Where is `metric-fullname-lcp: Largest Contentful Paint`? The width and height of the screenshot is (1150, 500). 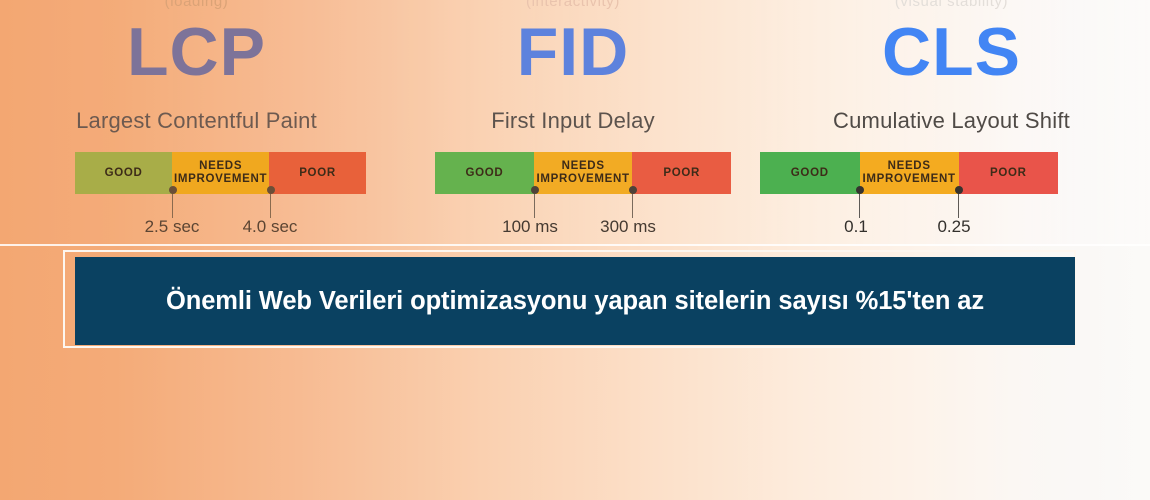
metric-fullname-lcp: Largest Contentful Paint is located at coordinates (196, 120).